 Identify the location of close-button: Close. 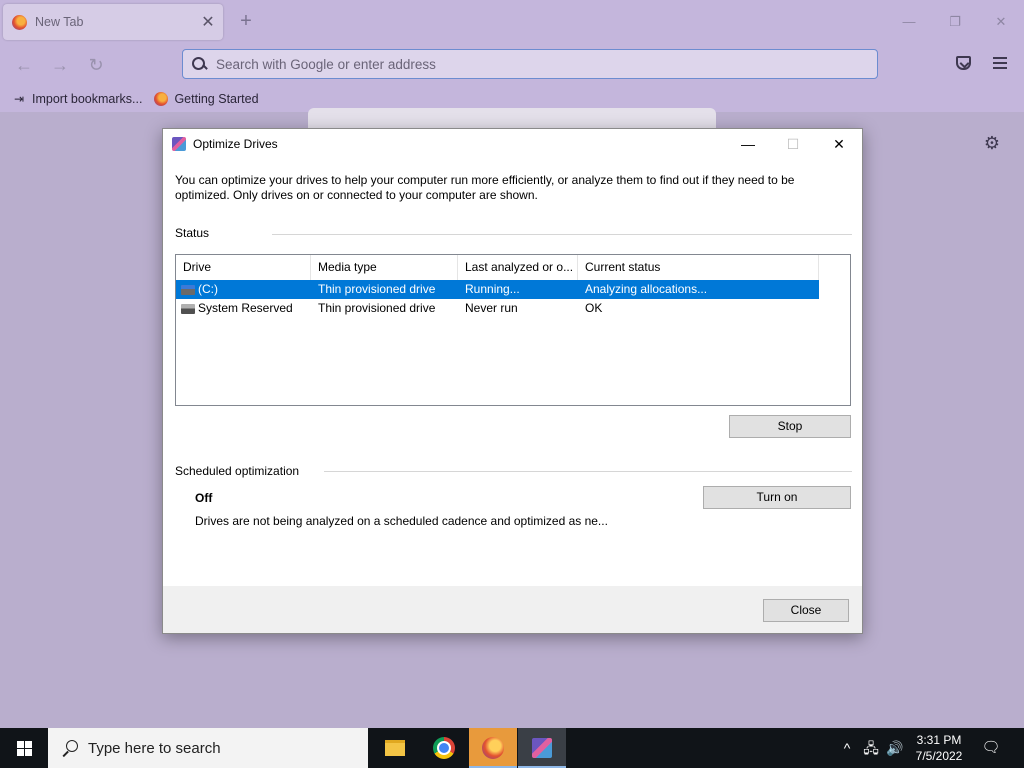
(806, 610).